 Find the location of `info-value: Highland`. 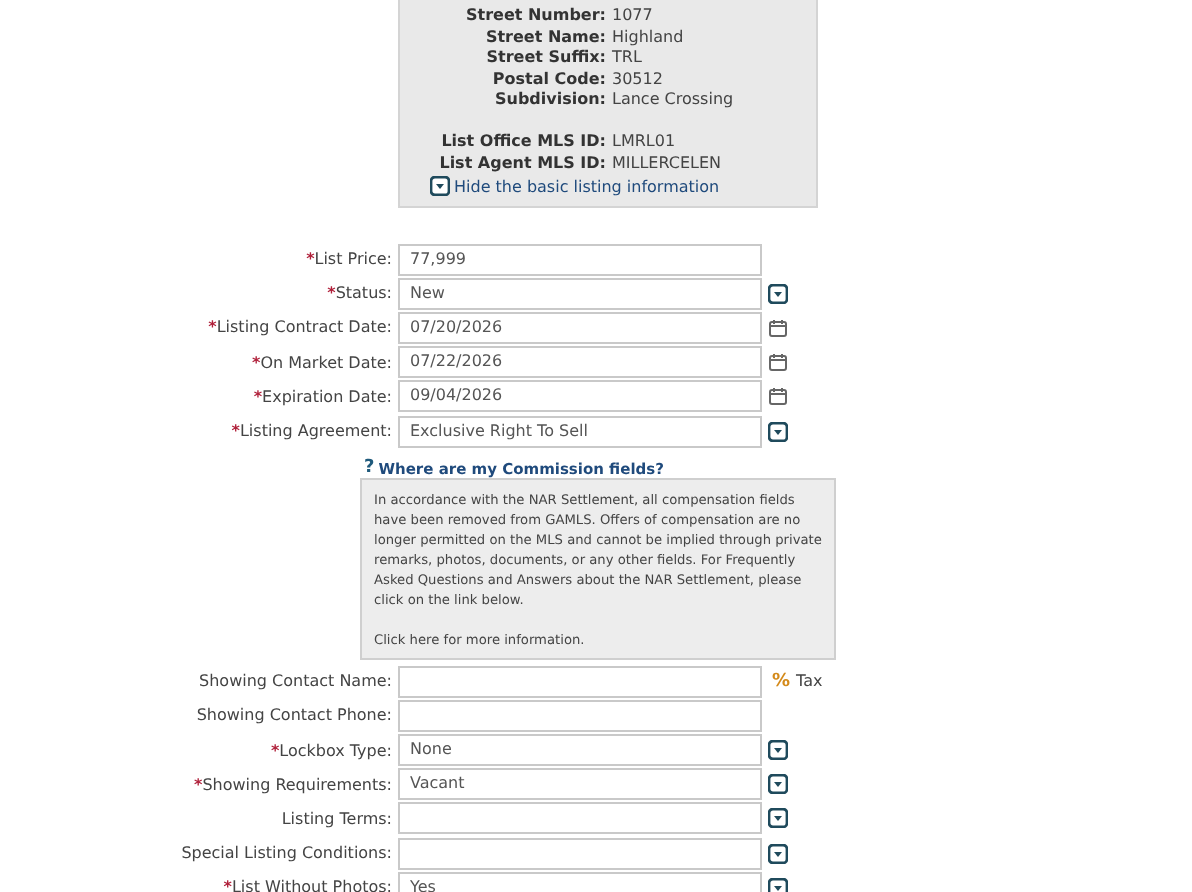

info-value: Highland is located at coordinates (648, 38).